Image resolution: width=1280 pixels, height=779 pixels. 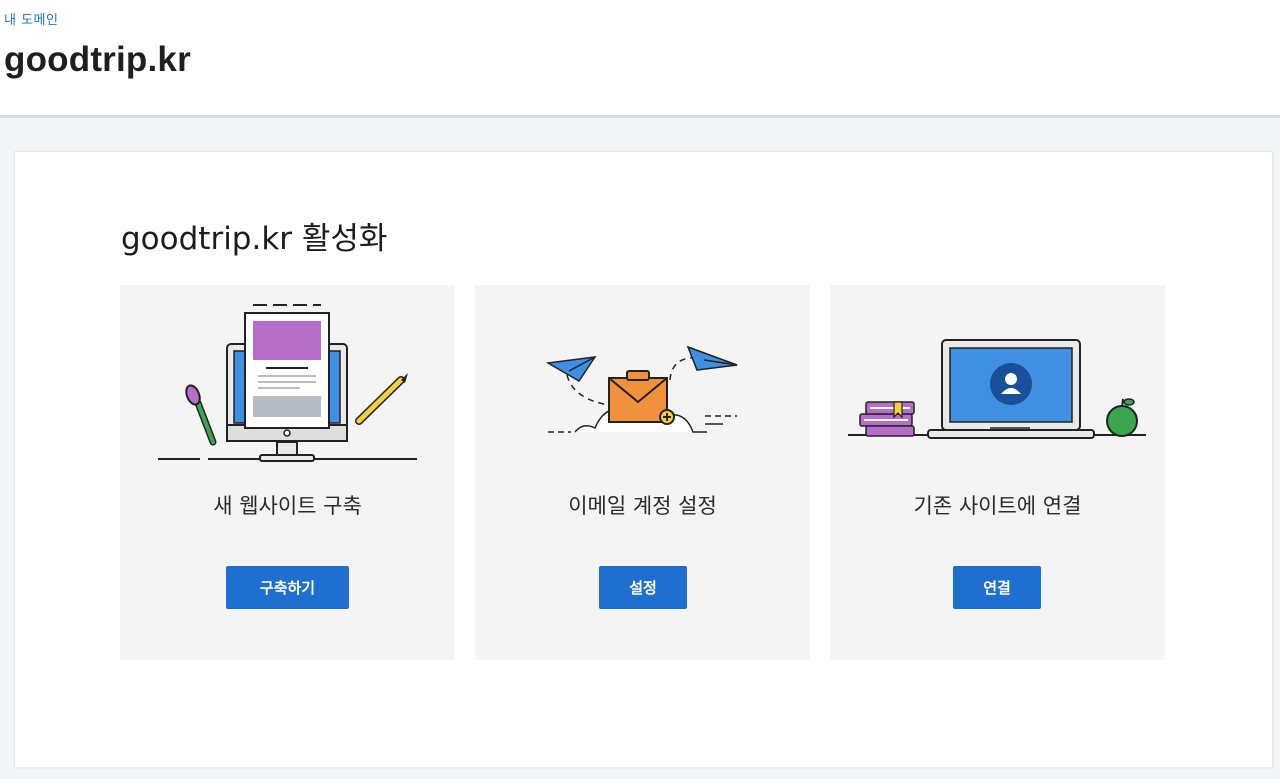 I want to click on page-title: goodtrip.kr, so click(x=97, y=59).